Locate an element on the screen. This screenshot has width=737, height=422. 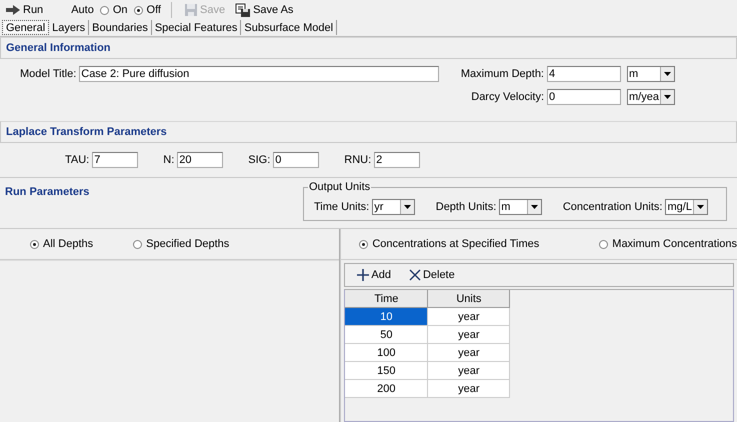
section-header: Laplace Transform Parameters is located at coordinates (368, 132).